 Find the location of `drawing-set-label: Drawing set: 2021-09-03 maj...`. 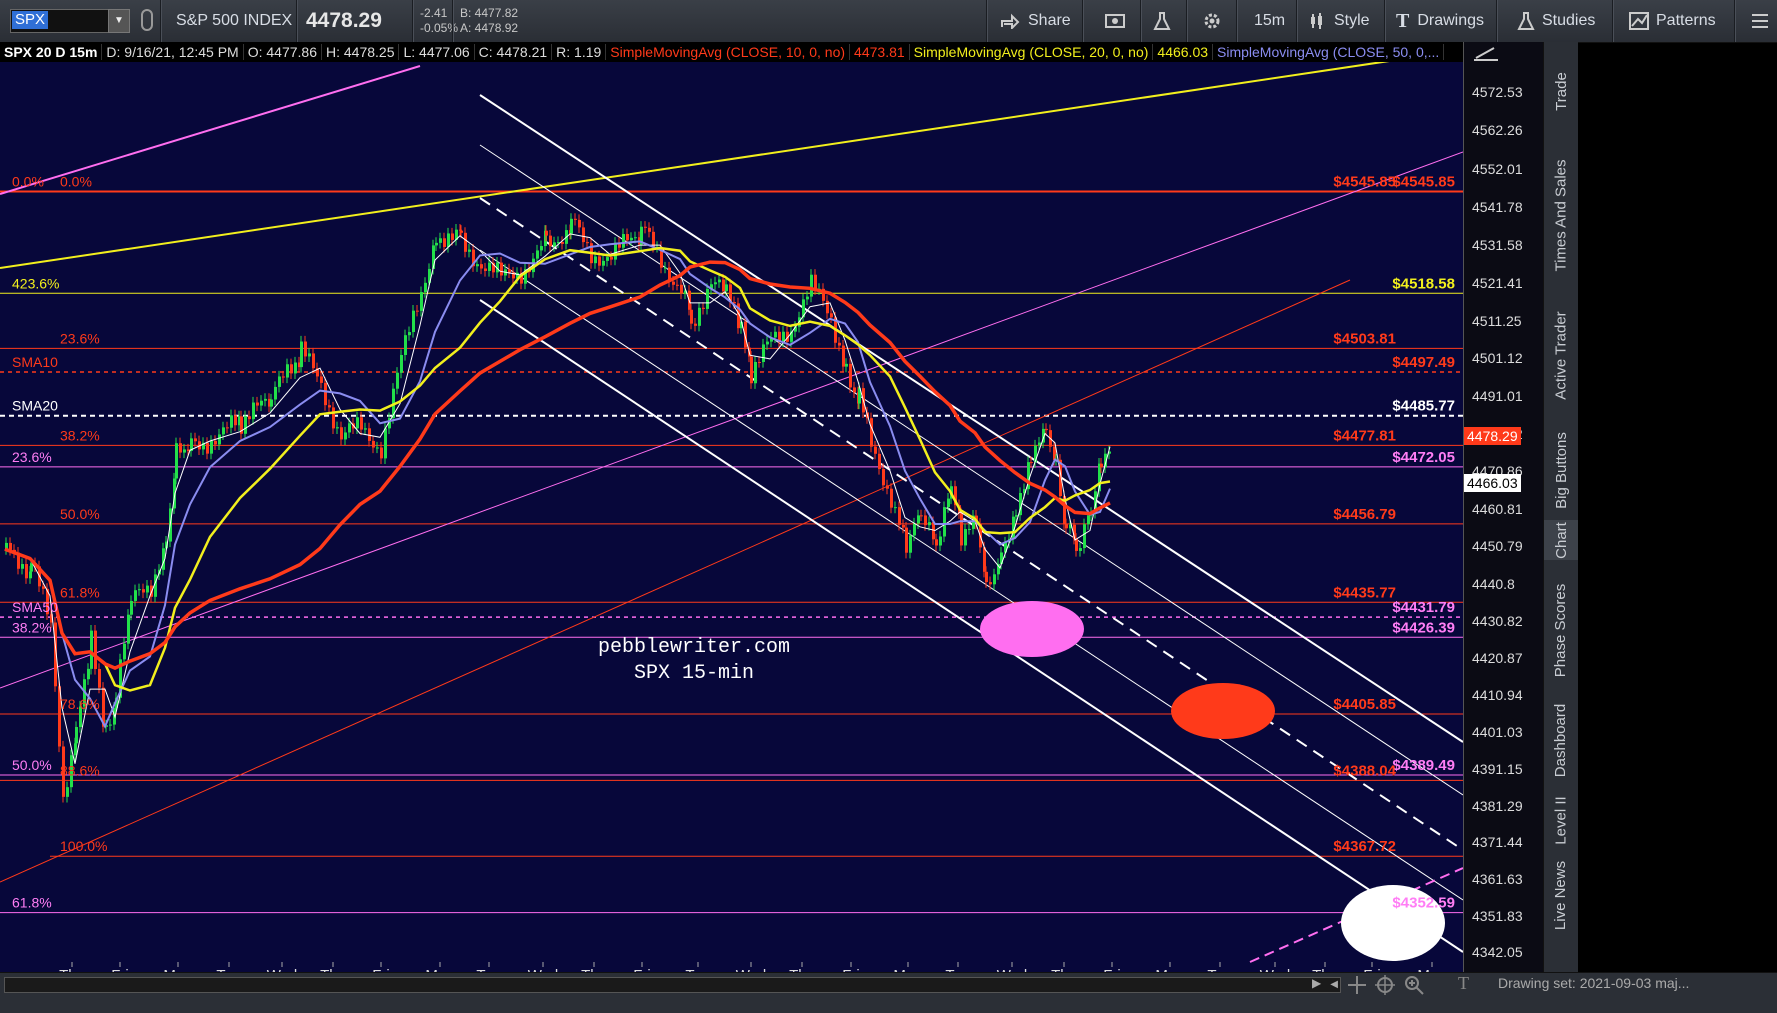

drawing-set-label: Drawing set: 2021-09-03 maj... is located at coordinates (1593, 983).